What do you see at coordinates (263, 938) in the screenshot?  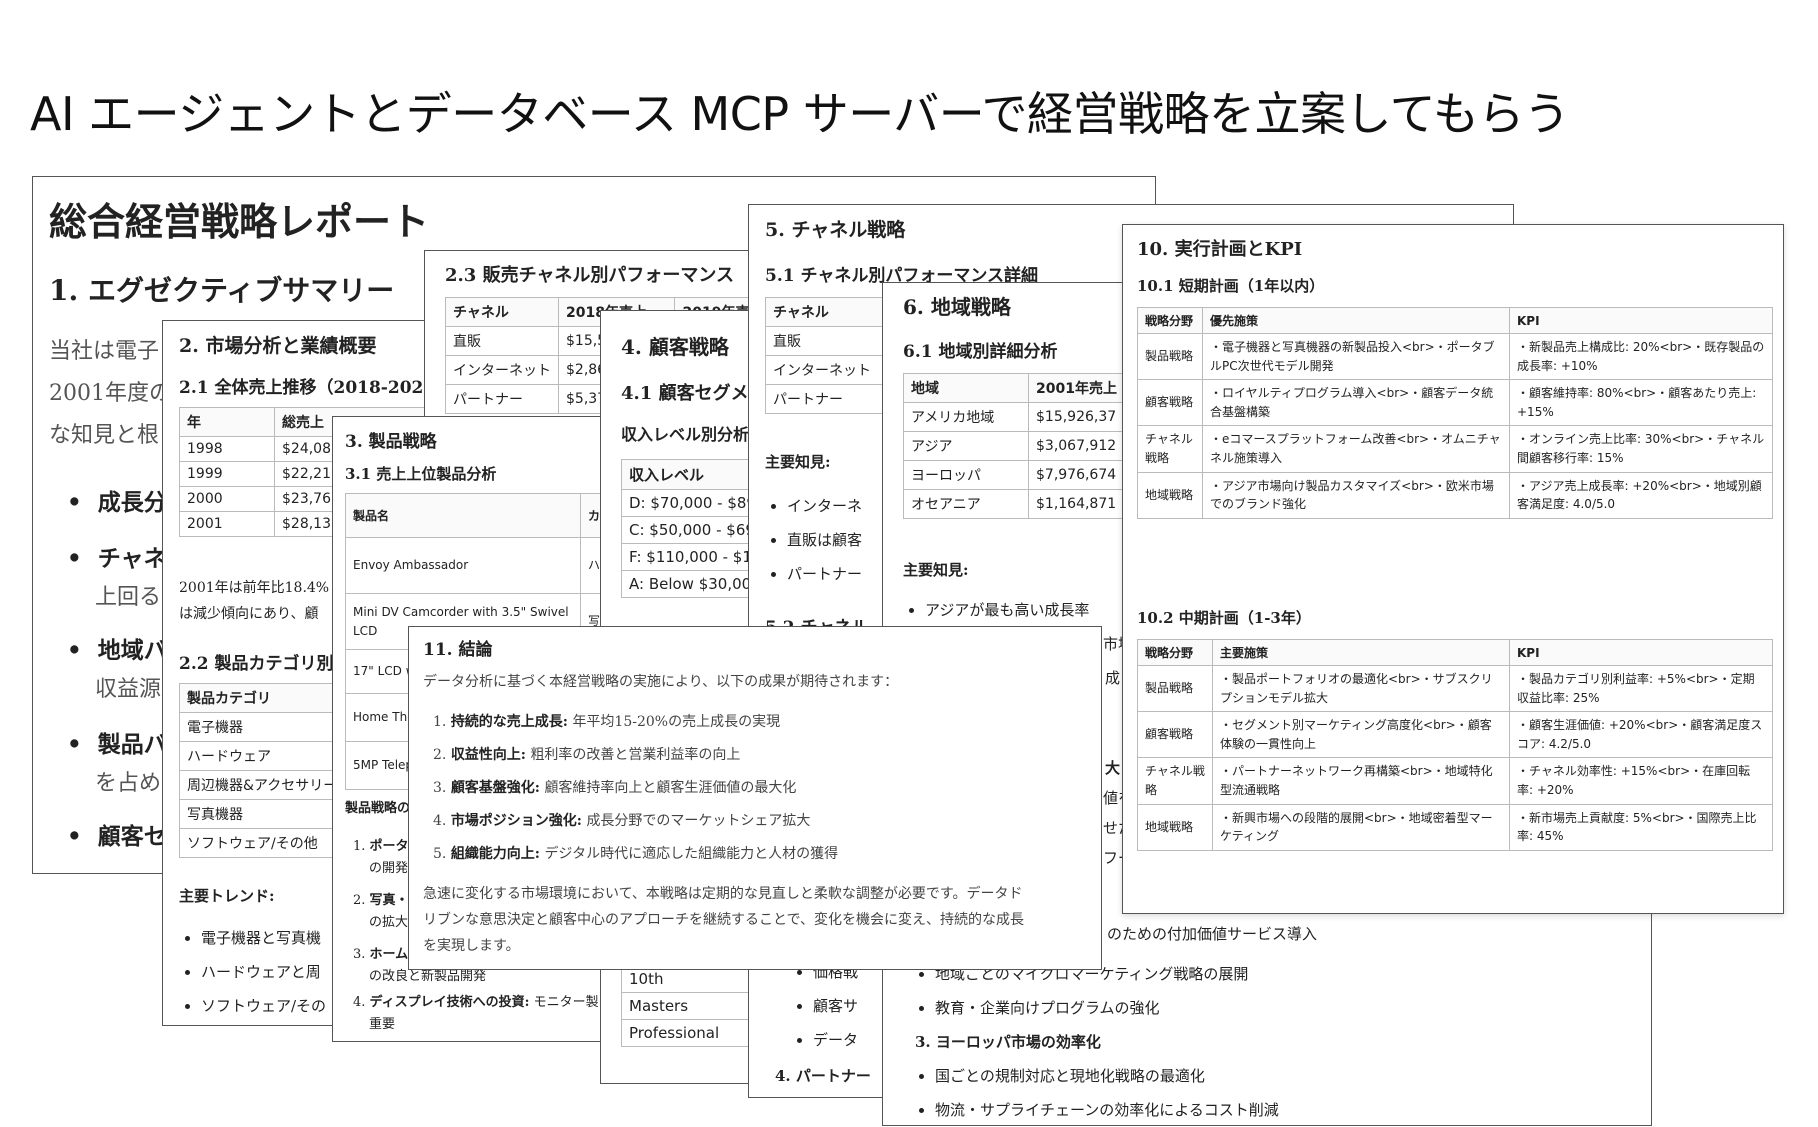 I see `list-item: 電子機器と写真機` at bounding box center [263, 938].